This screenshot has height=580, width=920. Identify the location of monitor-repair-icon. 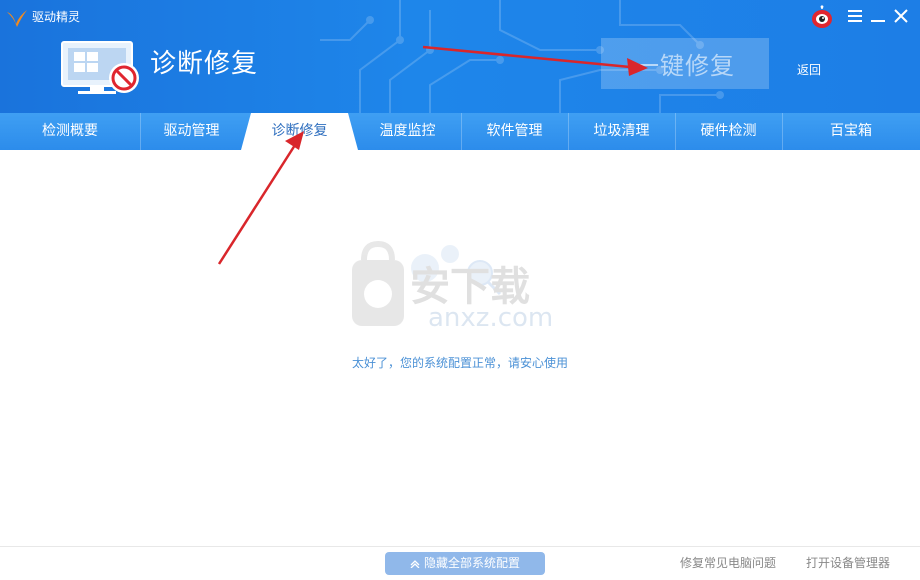
(100, 67).